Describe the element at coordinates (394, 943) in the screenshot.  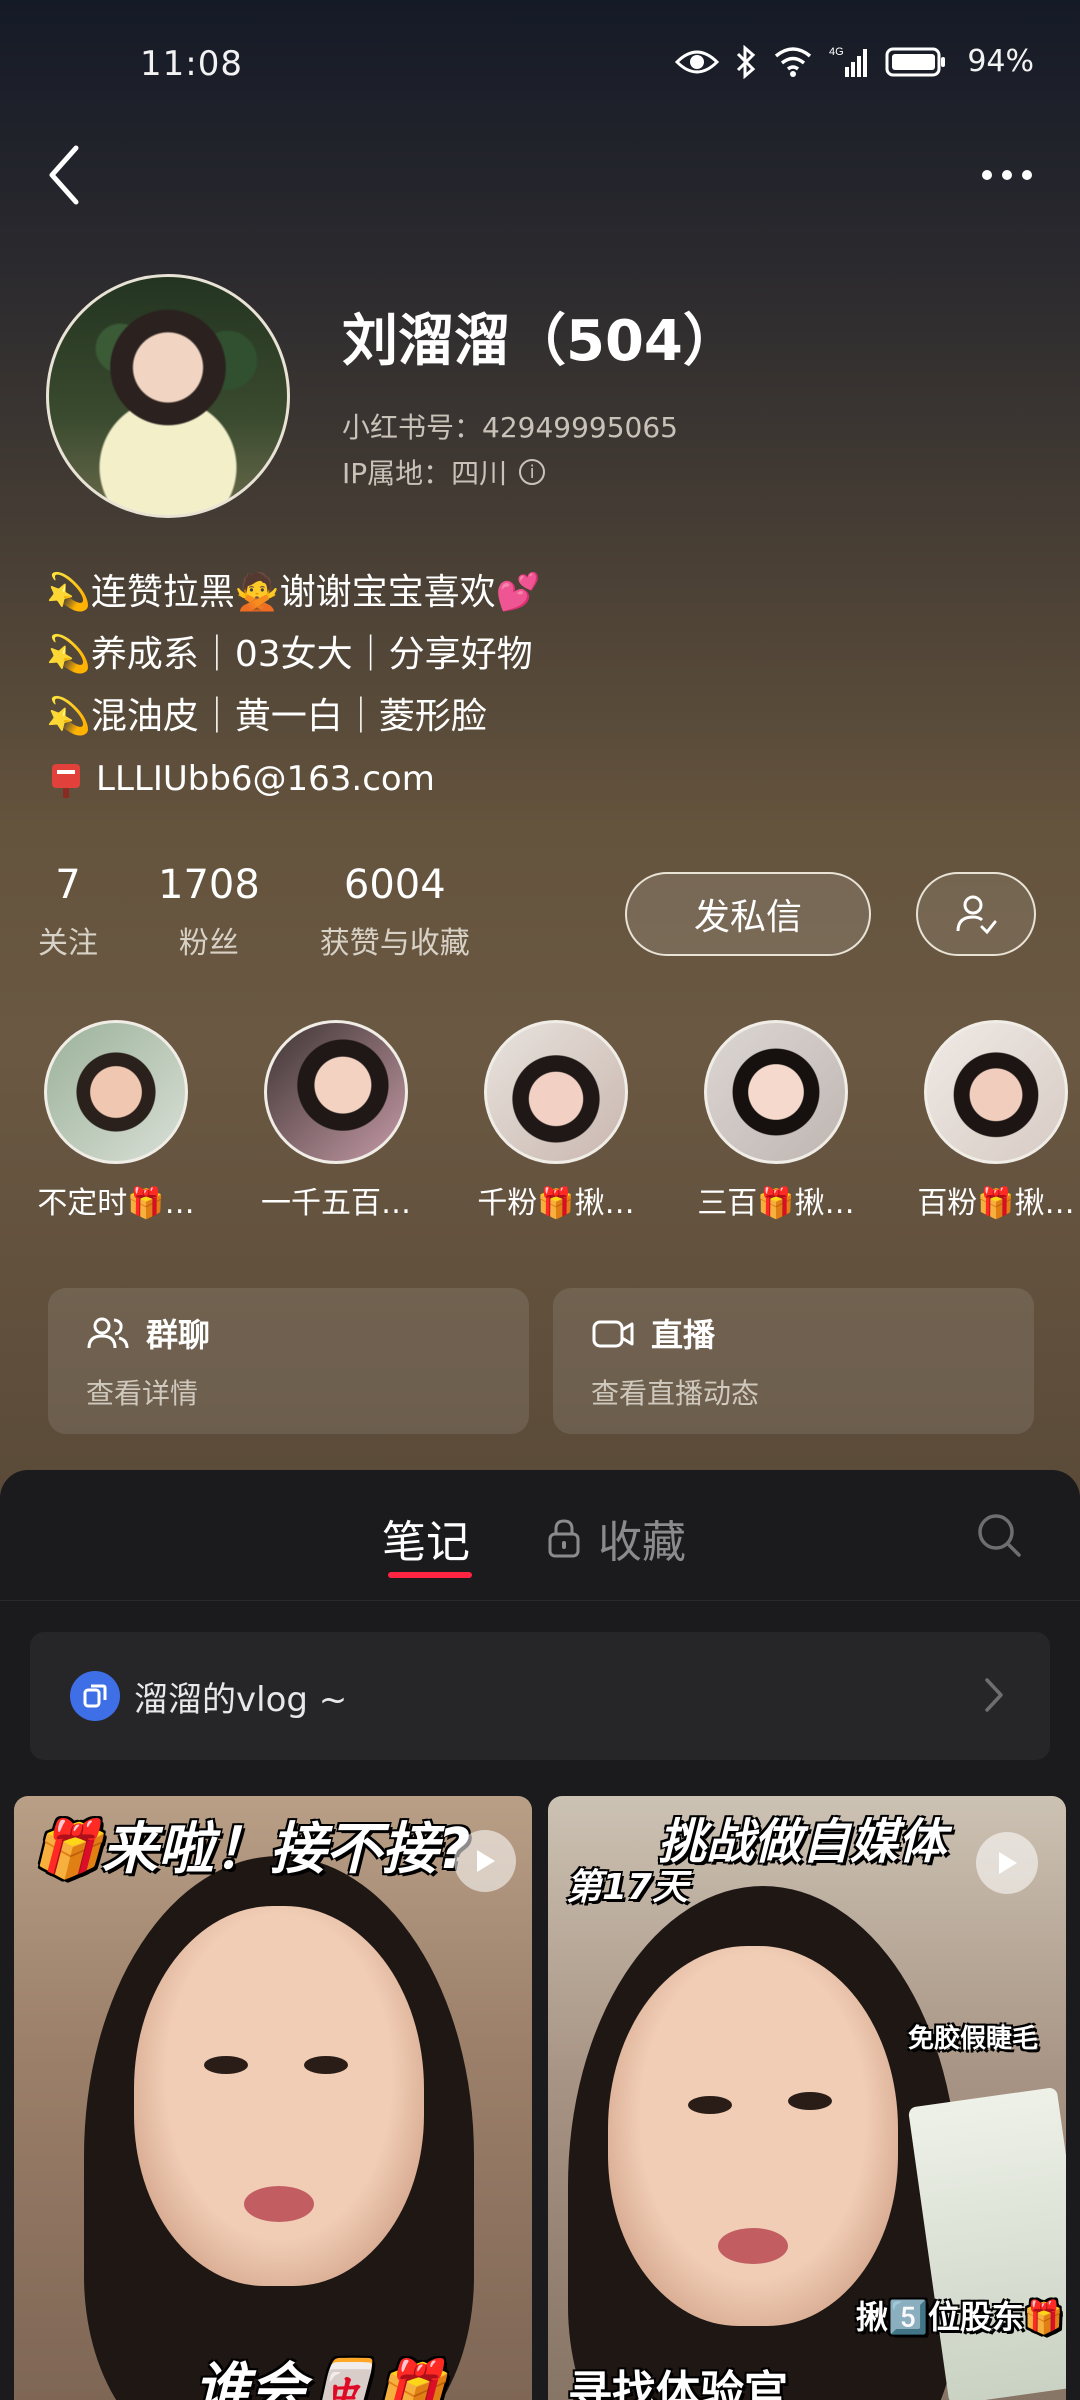
I see `stat-label: 获赞与收藏` at that location.